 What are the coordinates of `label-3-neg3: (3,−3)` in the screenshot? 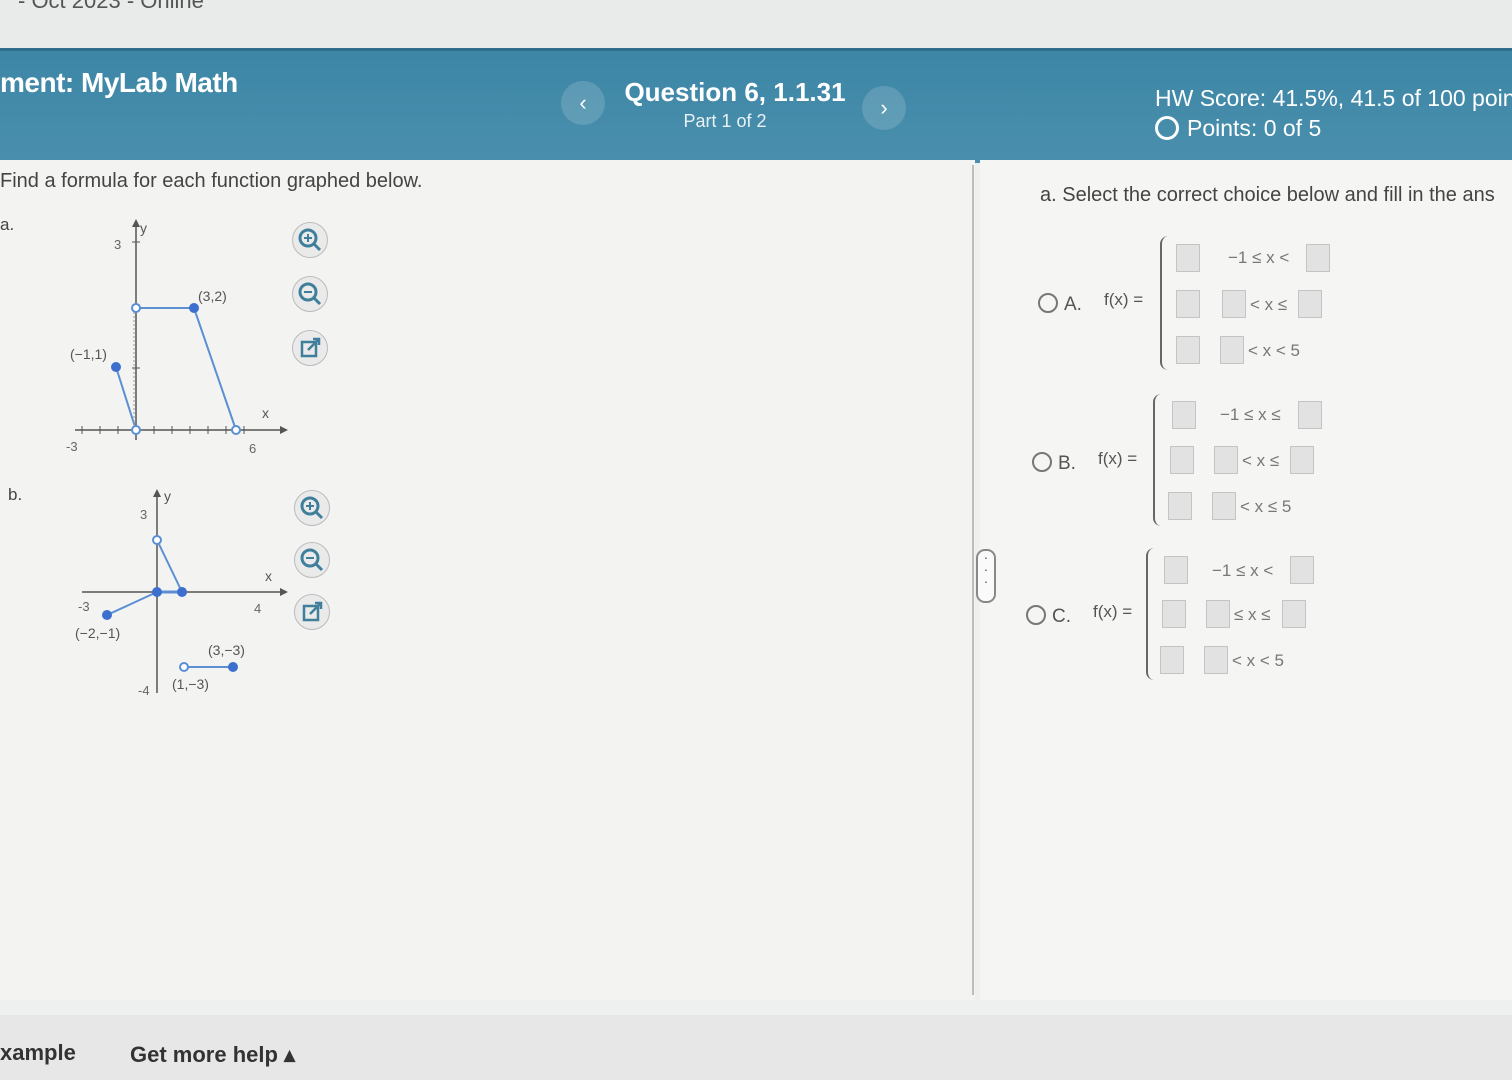 It's located at (226, 650).